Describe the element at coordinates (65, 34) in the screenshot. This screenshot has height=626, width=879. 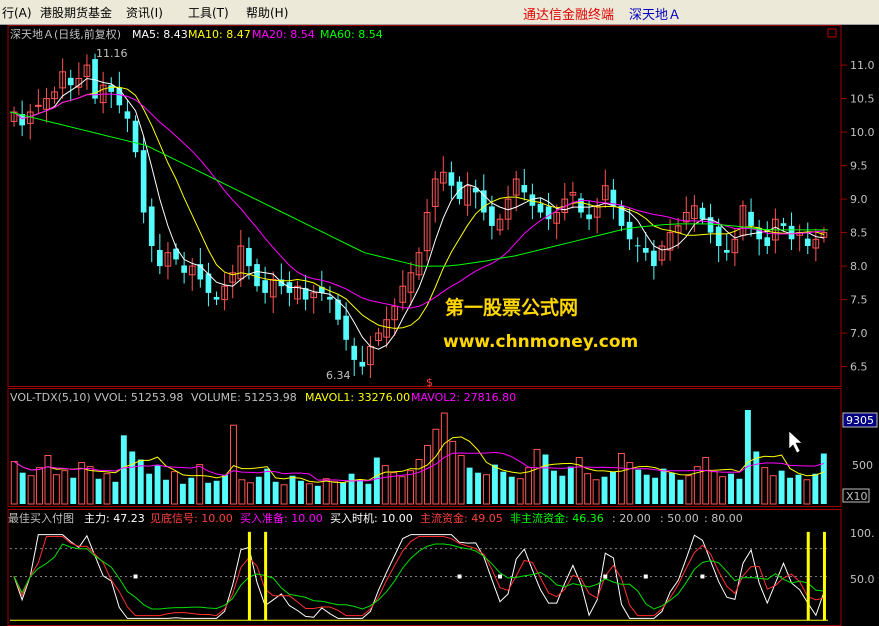
I see `price-panel-title: 深天地Ａ(日线,前复权)` at that location.